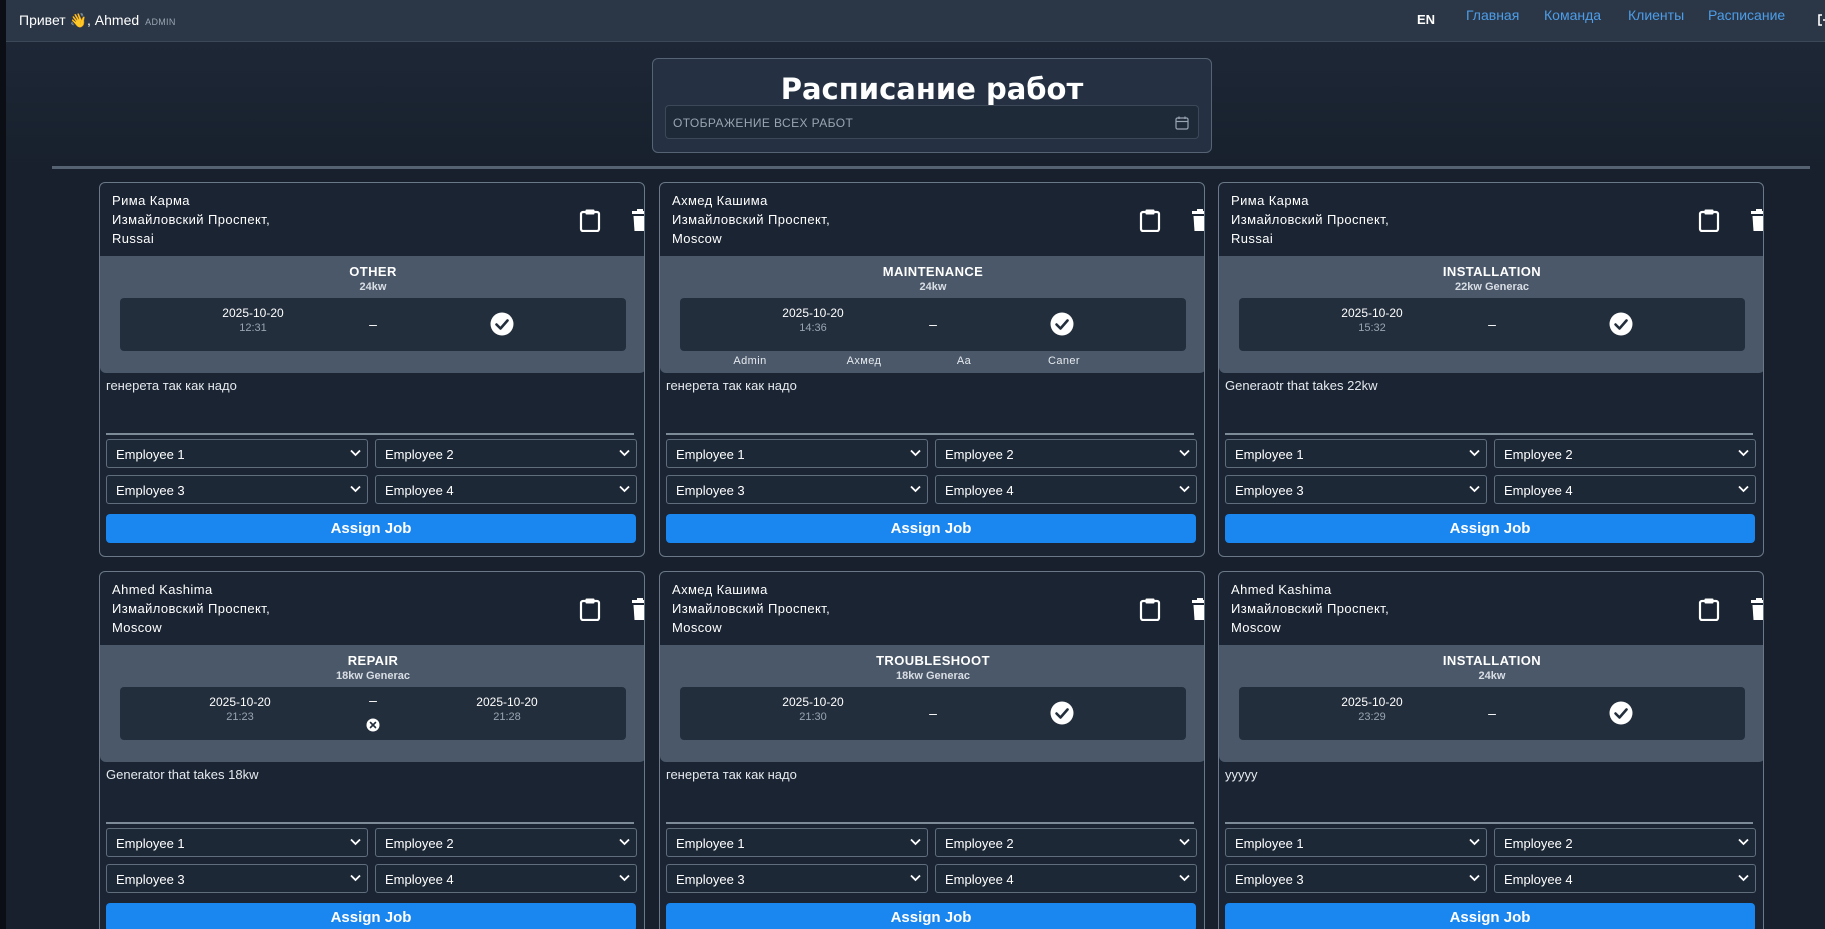 The image size is (1825, 929). What do you see at coordinates (1426, 19) in the screenshot?
I see `language-switch: EN` at bounding box center [1426, 19].